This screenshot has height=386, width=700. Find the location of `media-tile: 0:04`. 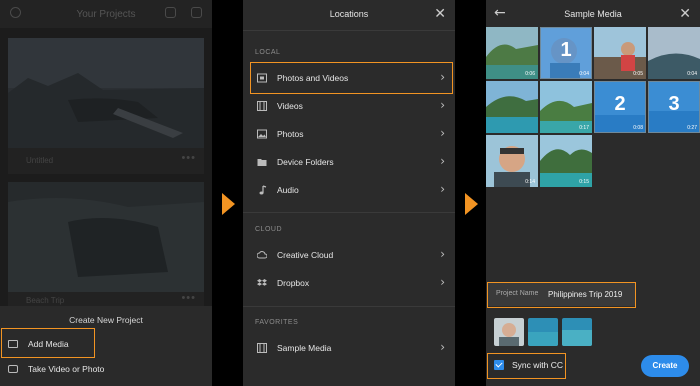

media-tile: 0:04 is located at coordinates (674, 53).